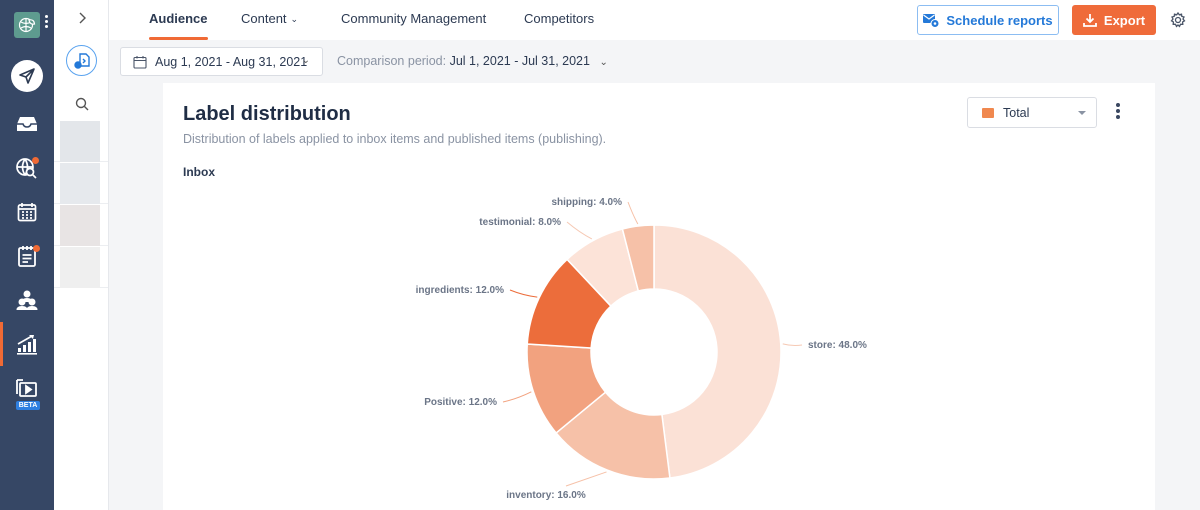  I want to click on leaf-globe-icon, so click(27, 25).